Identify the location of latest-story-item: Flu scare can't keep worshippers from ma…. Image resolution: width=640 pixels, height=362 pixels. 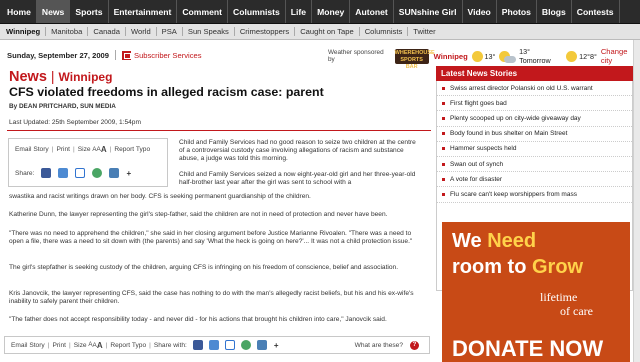
(534, 195).